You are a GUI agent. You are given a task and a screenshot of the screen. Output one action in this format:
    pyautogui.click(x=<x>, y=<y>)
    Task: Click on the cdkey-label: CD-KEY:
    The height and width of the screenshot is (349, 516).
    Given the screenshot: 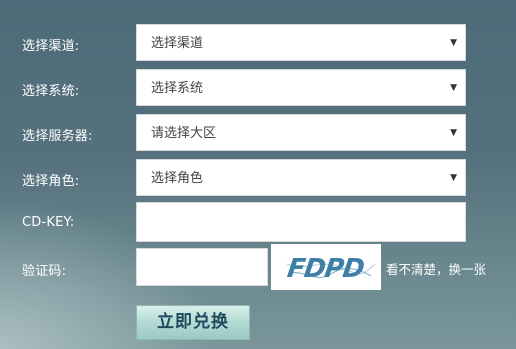 What is the action you would take?
    pyautogui.click(x=48, y=222)
    